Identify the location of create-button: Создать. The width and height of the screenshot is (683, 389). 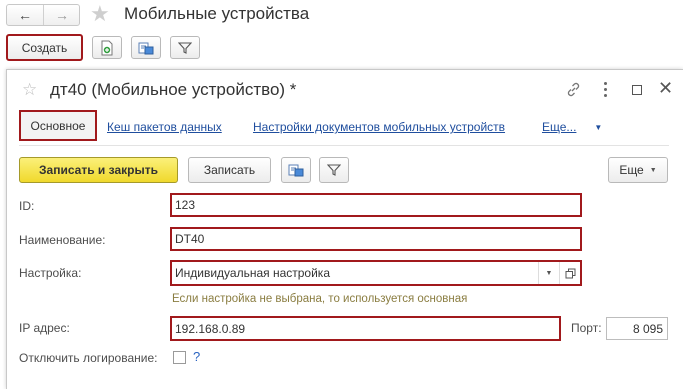
(44, 47).